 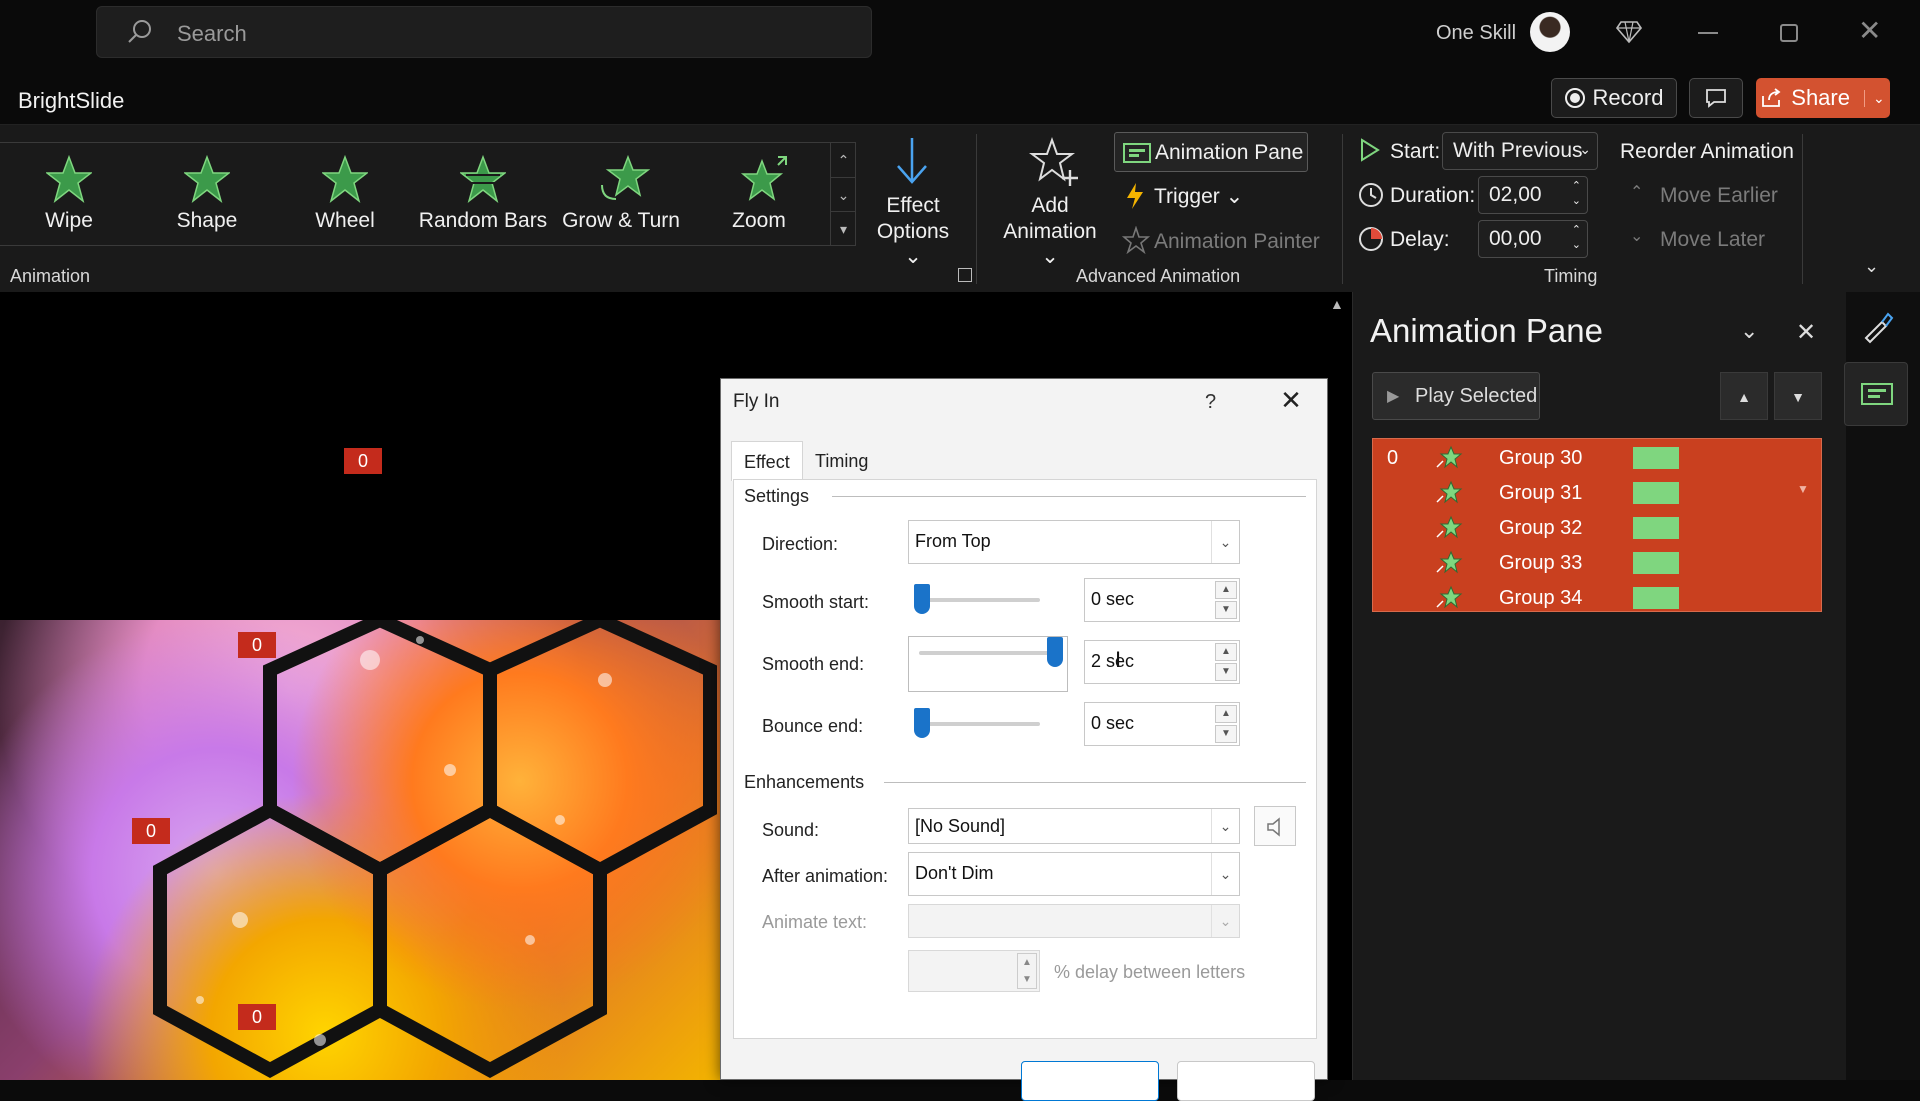 What do you see at coordinates (913, 202) in the screenshot?
I see `effect-options-button: Effect Options ⌄` at bounding box center [913, 202].